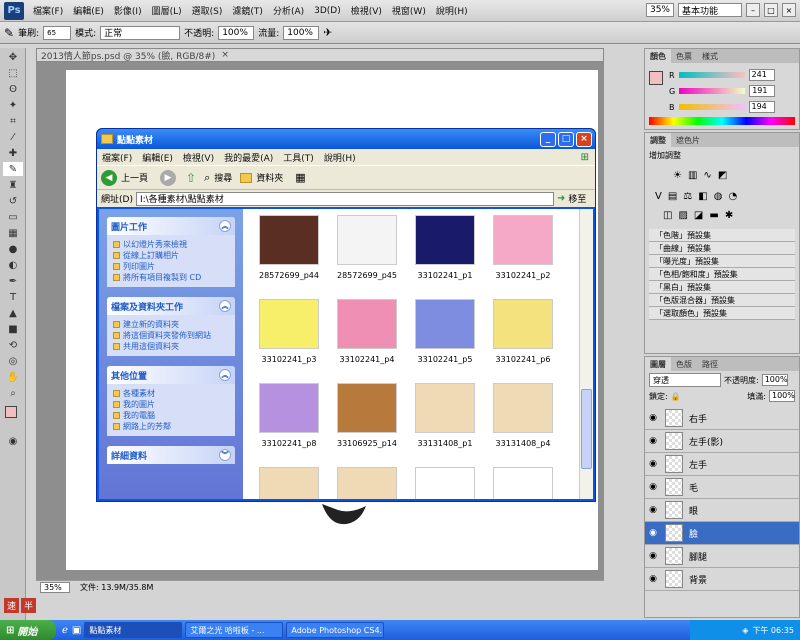 The width and height of the screenshot is (800, 640). Describe the element at coordinates (128, 10) in the screenshot. I see `menu-image: 影像(I)` at that location.